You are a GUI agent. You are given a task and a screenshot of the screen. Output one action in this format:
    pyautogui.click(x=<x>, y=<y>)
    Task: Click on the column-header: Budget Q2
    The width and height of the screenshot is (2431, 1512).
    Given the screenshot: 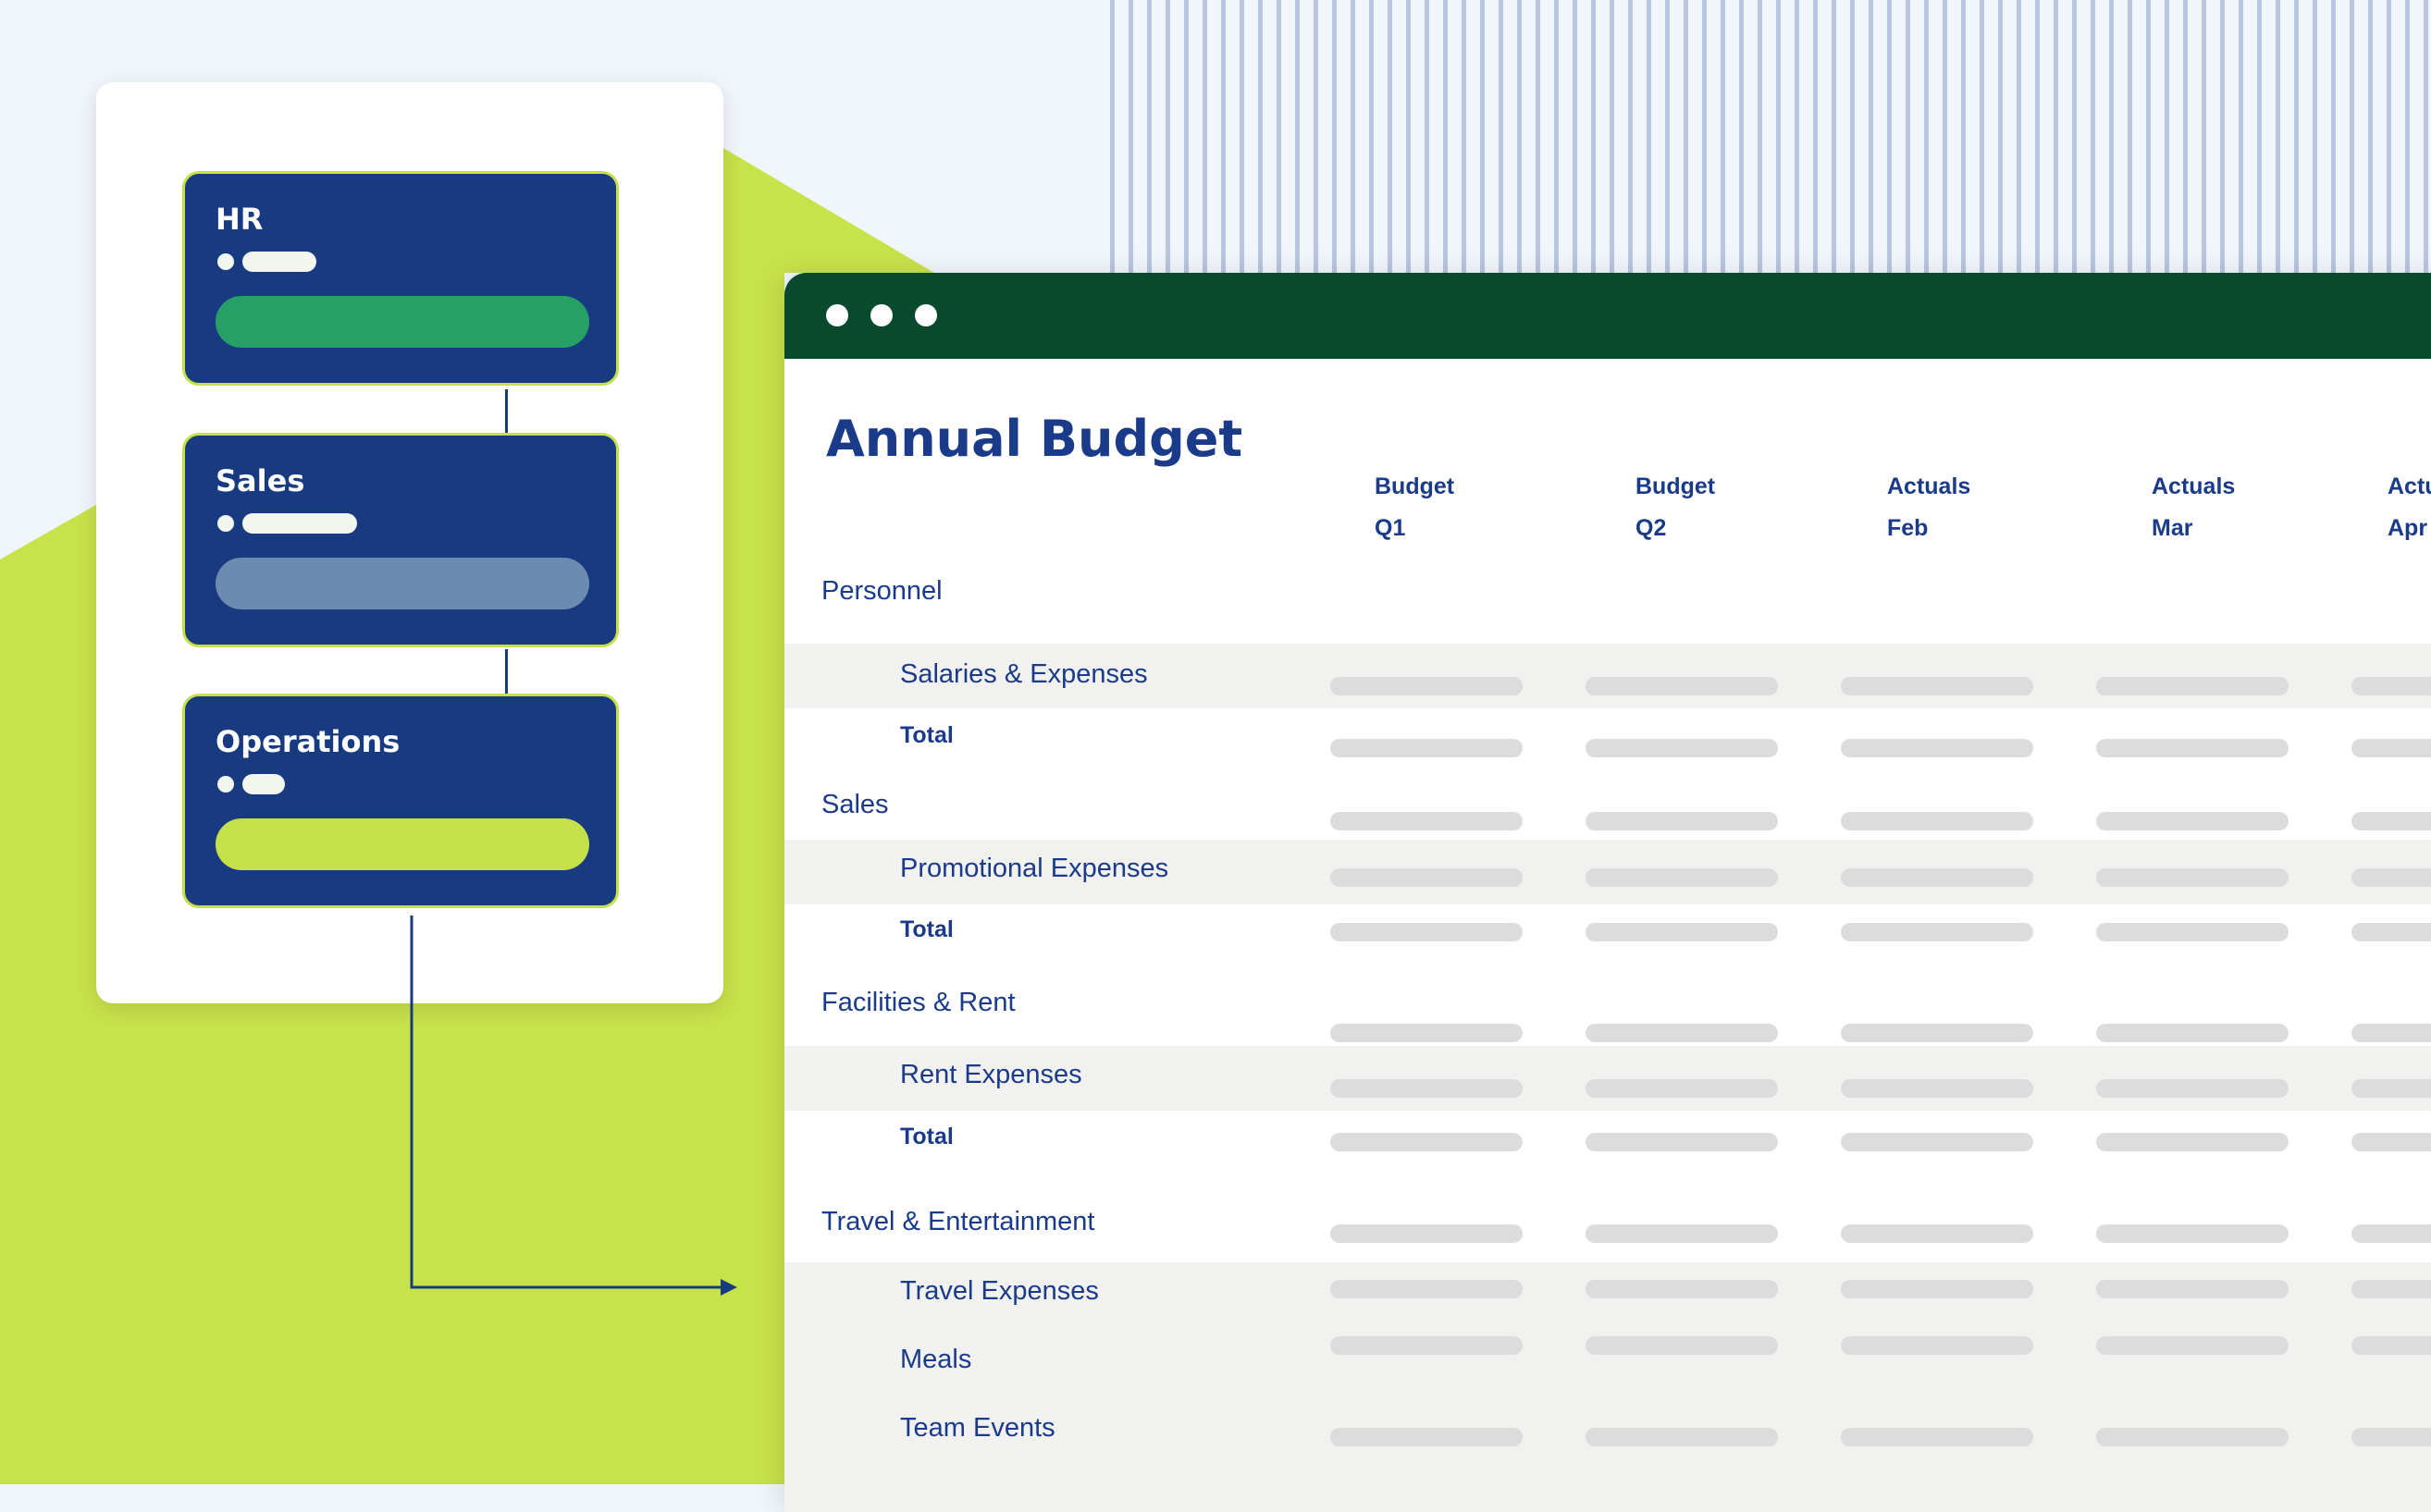 What is the action you would take?
    pyautogui.click(x=1675, y=507)
    